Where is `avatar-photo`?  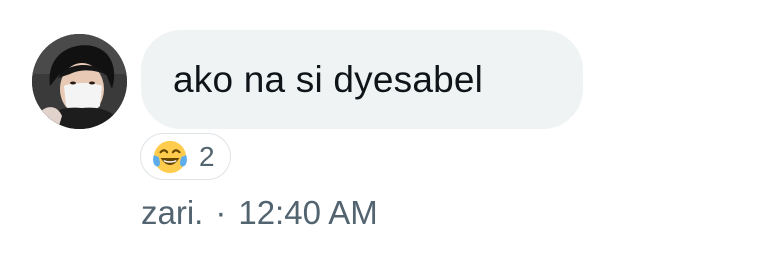 avatar-photo is located at coordinates (79, 81).